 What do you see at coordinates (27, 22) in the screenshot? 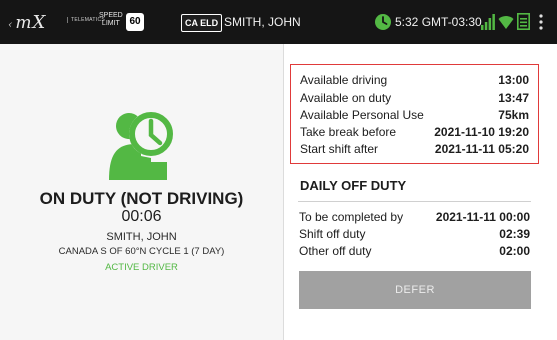
I see `app-logo: ‹ mX` at bounding box center [27, 22].